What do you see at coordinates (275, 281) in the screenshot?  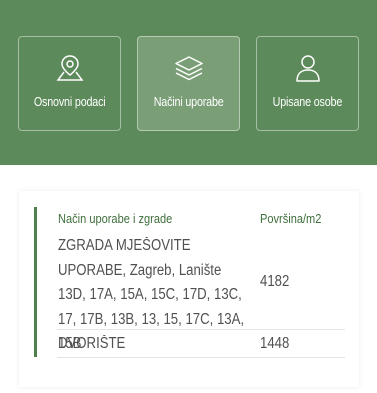 I see `table-row-1-area: 4182` at bounding box center [275, 281].